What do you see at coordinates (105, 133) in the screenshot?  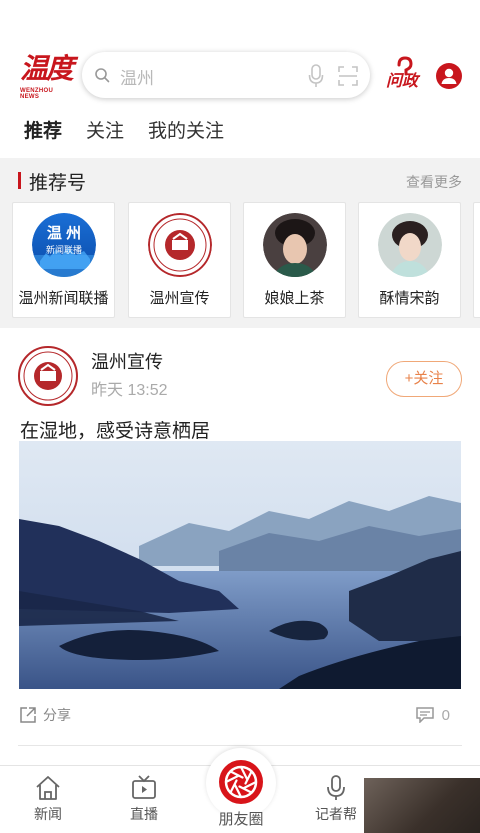 I see `tab-following: 关注` at bounding box center [105, 133].